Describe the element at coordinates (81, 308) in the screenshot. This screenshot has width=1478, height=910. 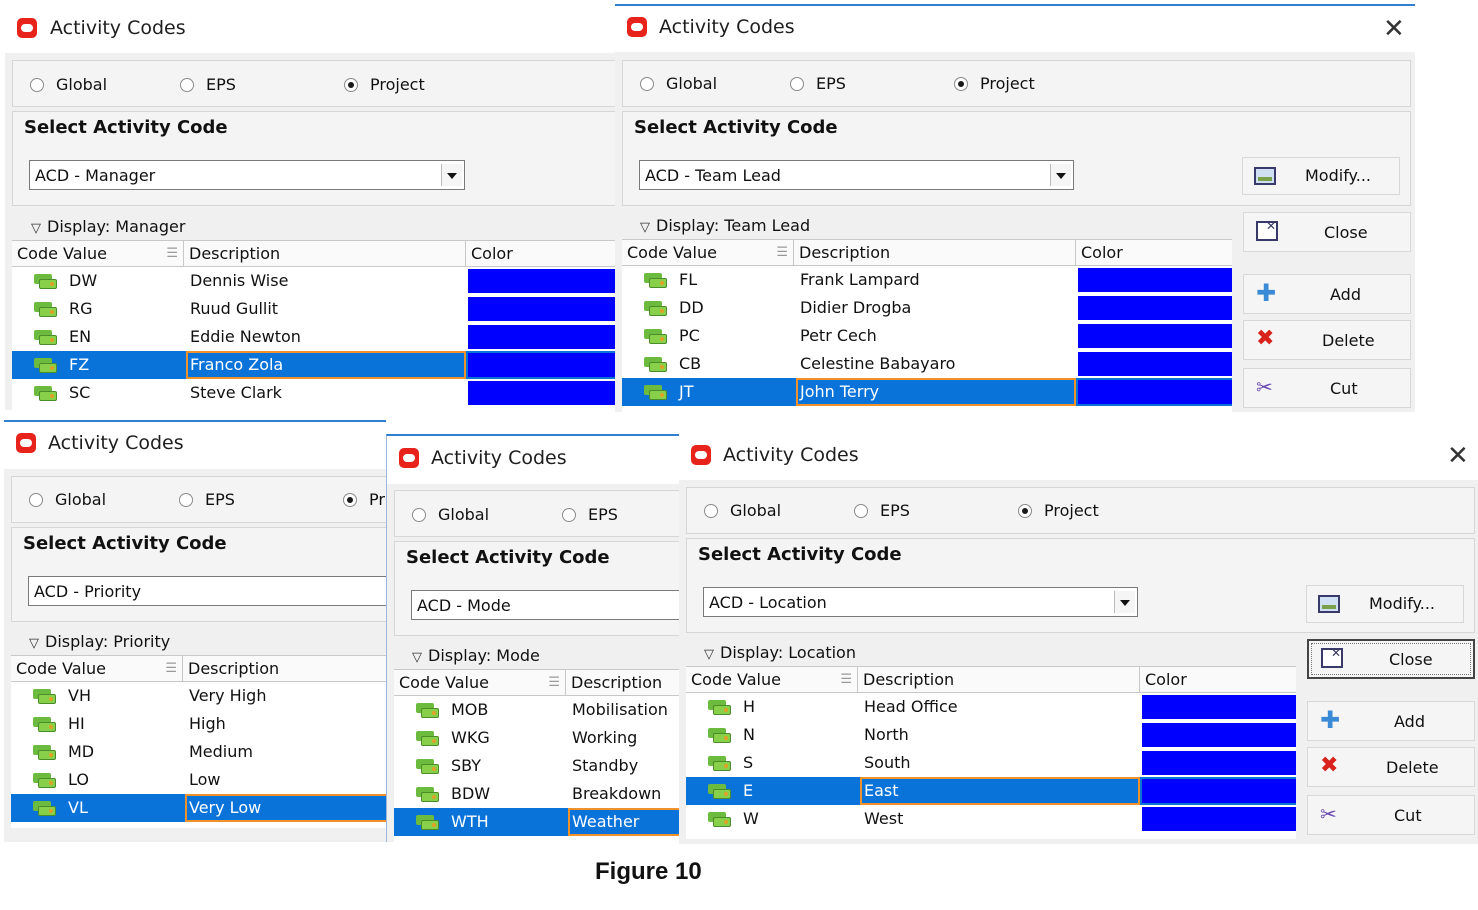
I see `row-code: RG` at that location.